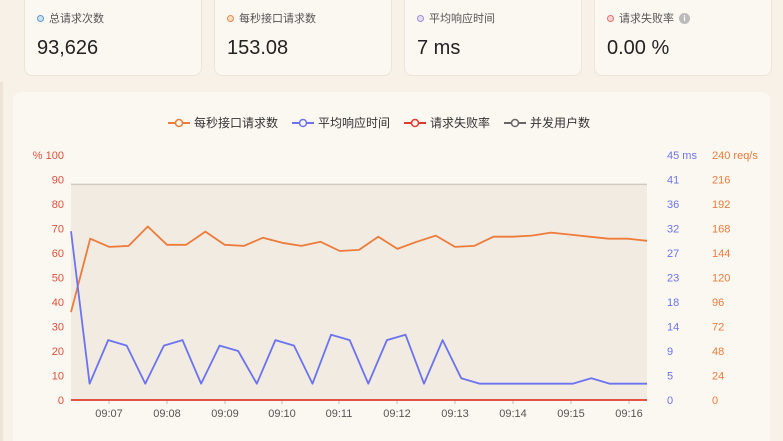 This screenshot has width=783, height=441. Describe the element at coordinates (670, 377) in the screenshot. I see `y-tick-label-ms: 5` at that location.